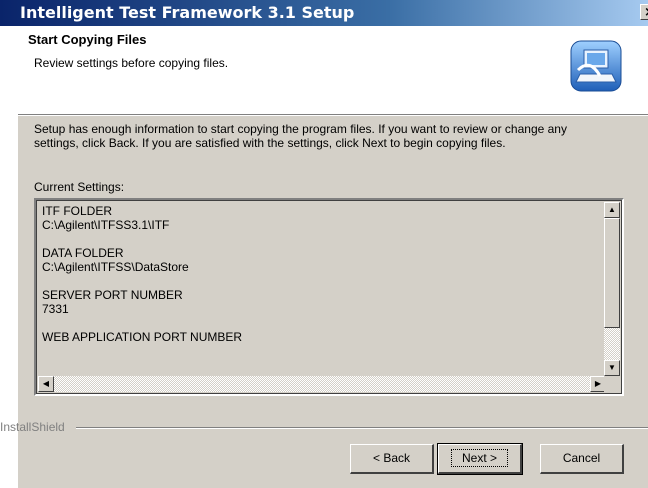 The width and height of the screenshot is (648, 488). Describe the element at coordinates (322, 384) in the screenshot. I see `horizontal-scrollbar: ◀ ▶` at that location.